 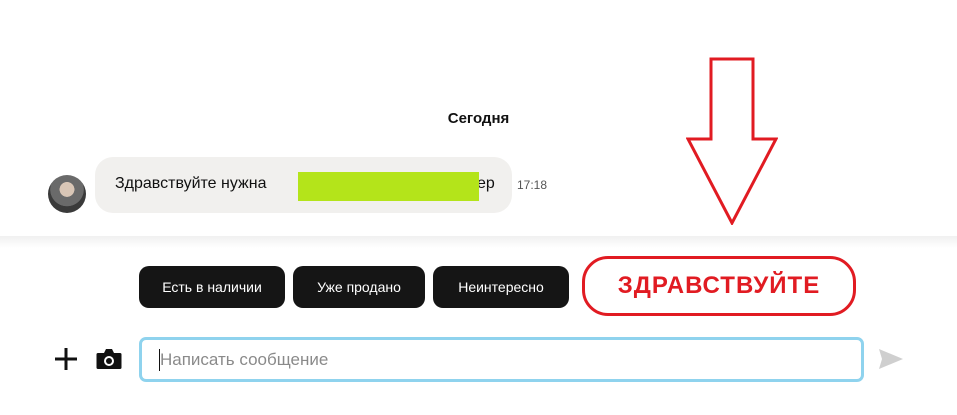 I want to click on text-caret, so click(x=159, y=360).